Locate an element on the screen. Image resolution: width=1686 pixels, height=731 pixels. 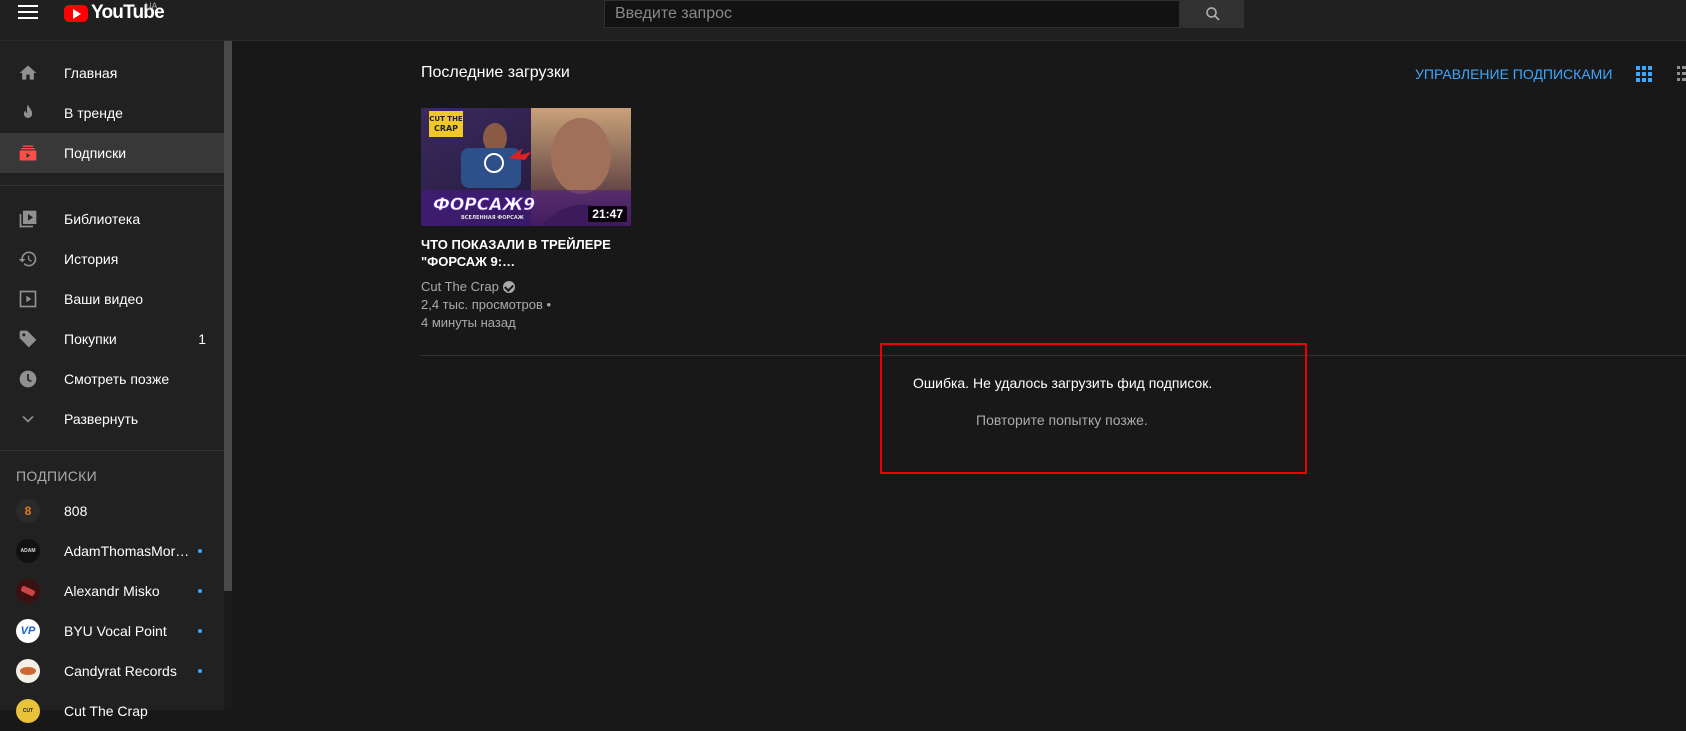
menu-icon is located at coordinates (28, 12).